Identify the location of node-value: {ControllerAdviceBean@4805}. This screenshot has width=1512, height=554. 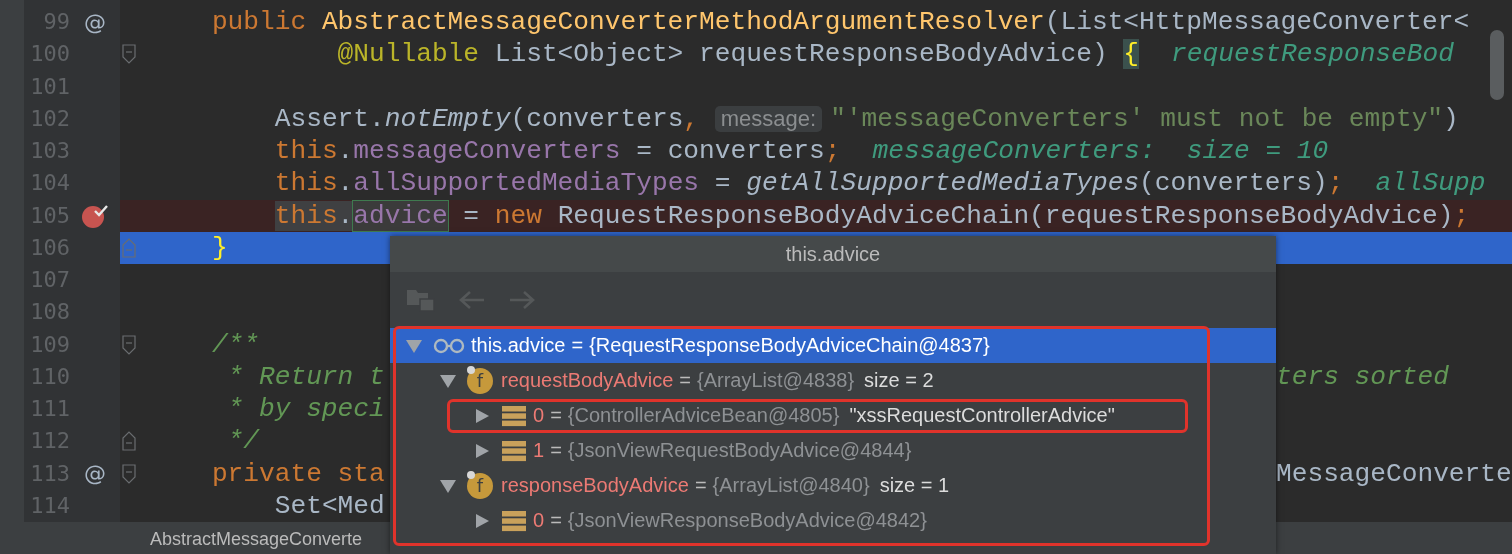
(703, 415).